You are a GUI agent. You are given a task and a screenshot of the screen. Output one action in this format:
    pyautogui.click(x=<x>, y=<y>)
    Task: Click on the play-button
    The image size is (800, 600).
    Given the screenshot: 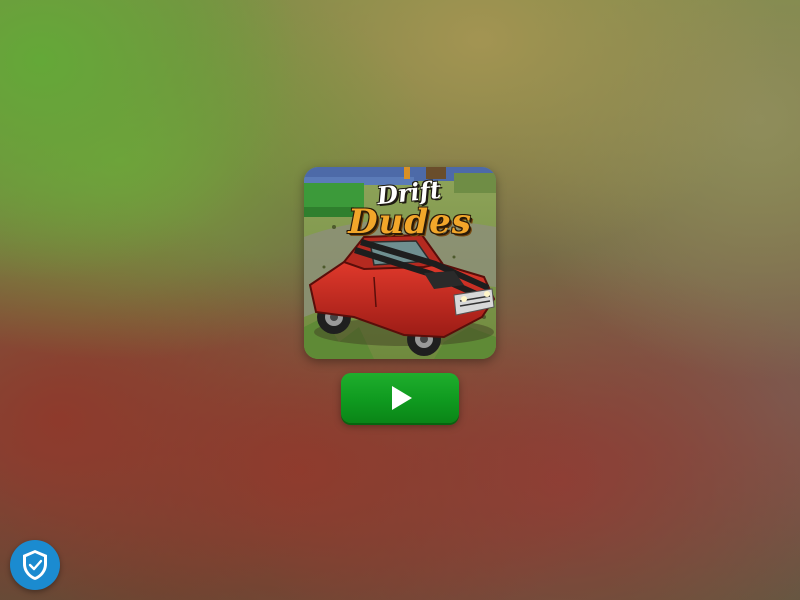 What is the action you would take?
    pyautogui.click(x=400, y=398)
    